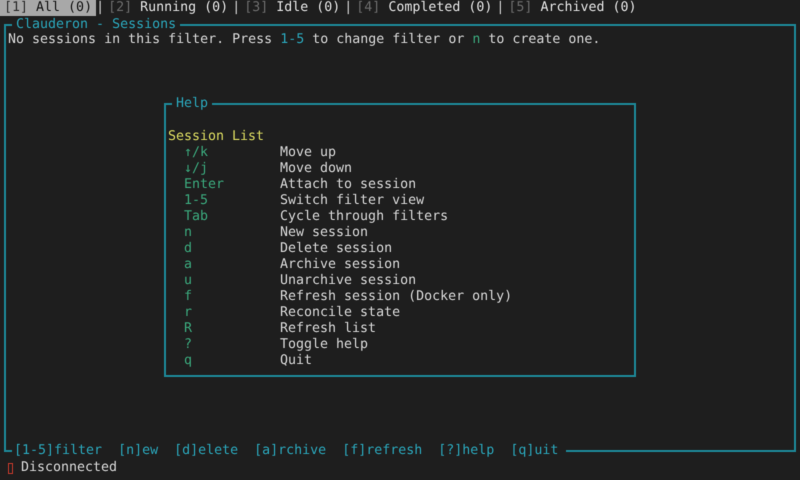  Describe the element at coordinates (466, 451) in the screenshot. I see `shortcut-hint: [?]help` at that location.